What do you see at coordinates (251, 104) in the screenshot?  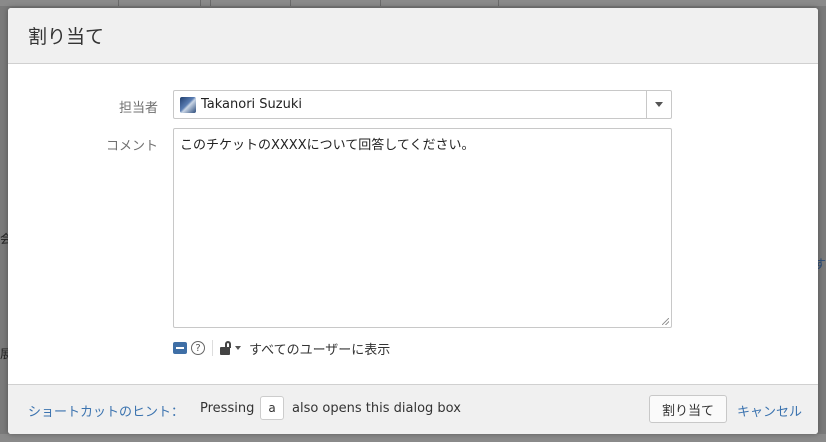 I see `assignee-value: Takanori Suzuki` at bounding box center [251, 104].